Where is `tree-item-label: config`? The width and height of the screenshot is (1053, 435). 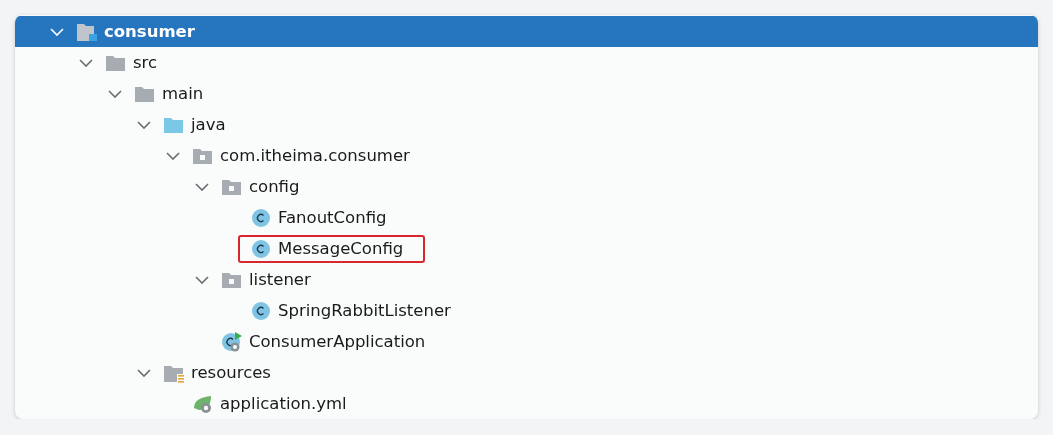 tree-item-label: config is located at coordinates (274, 186).